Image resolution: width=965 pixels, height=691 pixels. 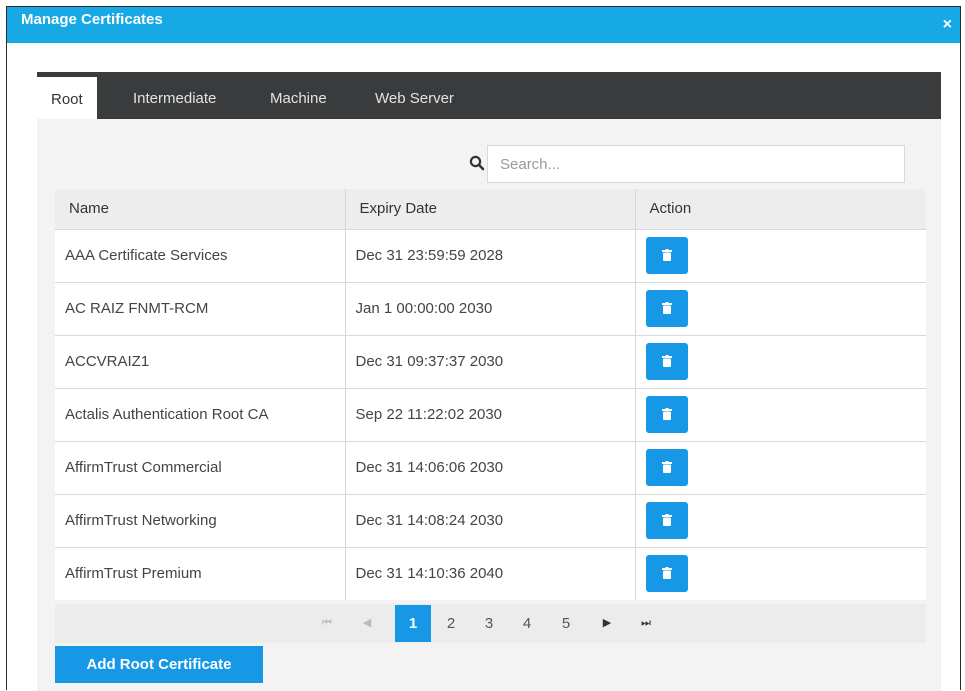 What do you see at coordinates (92, 19) in the screenshot?
I see `dialog-title: Manage Certificates` at bounding box center [92, 19].